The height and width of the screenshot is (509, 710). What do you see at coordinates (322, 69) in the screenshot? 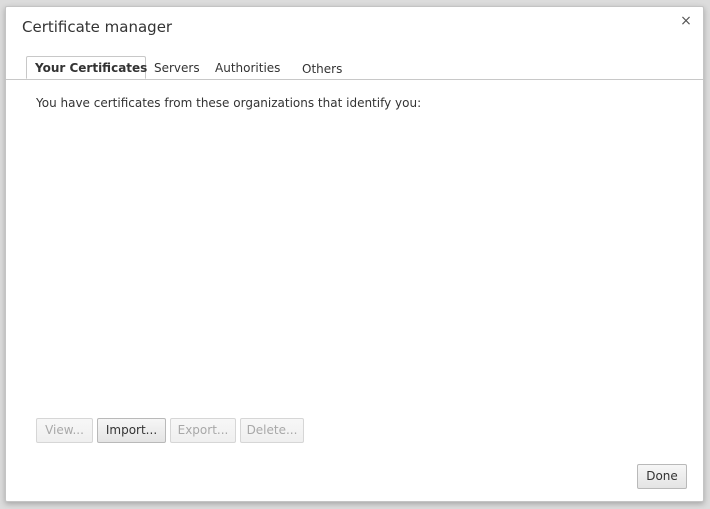
I see `tab-others: Others` at bounding box center [322, 69].